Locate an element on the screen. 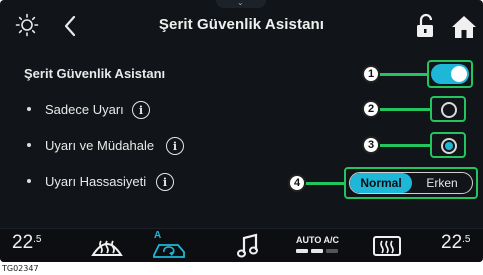  callout-3-marker: 3 is located at coordinates (371, 145).